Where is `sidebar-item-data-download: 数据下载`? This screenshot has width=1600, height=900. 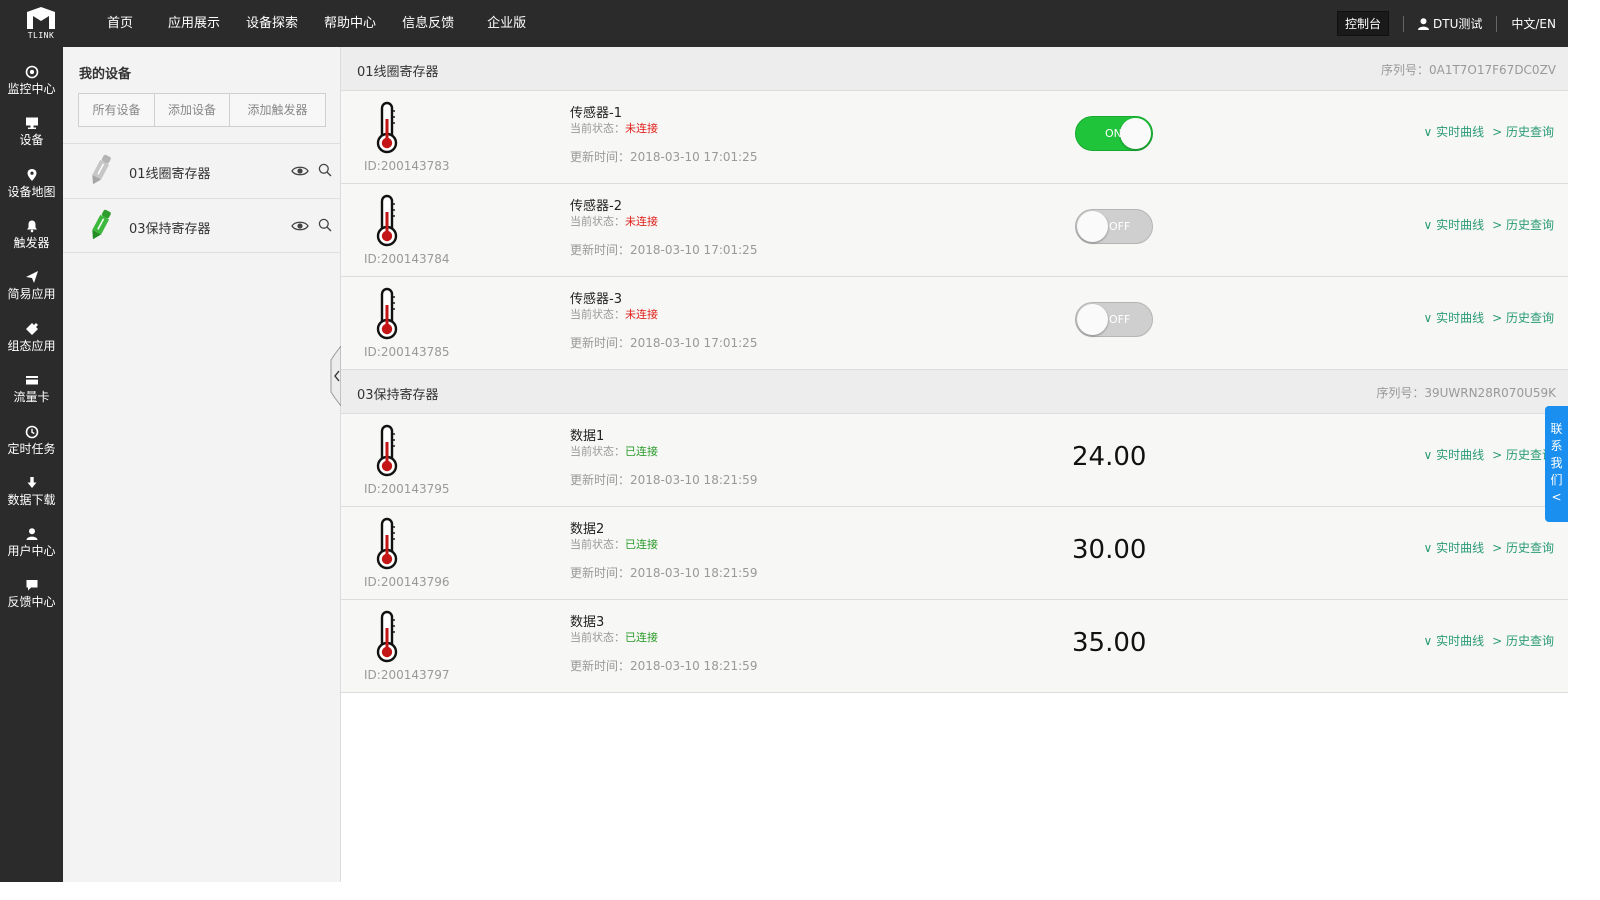 sidebar-item-data-download: 数据下载 is located at coordinates (31, 497).